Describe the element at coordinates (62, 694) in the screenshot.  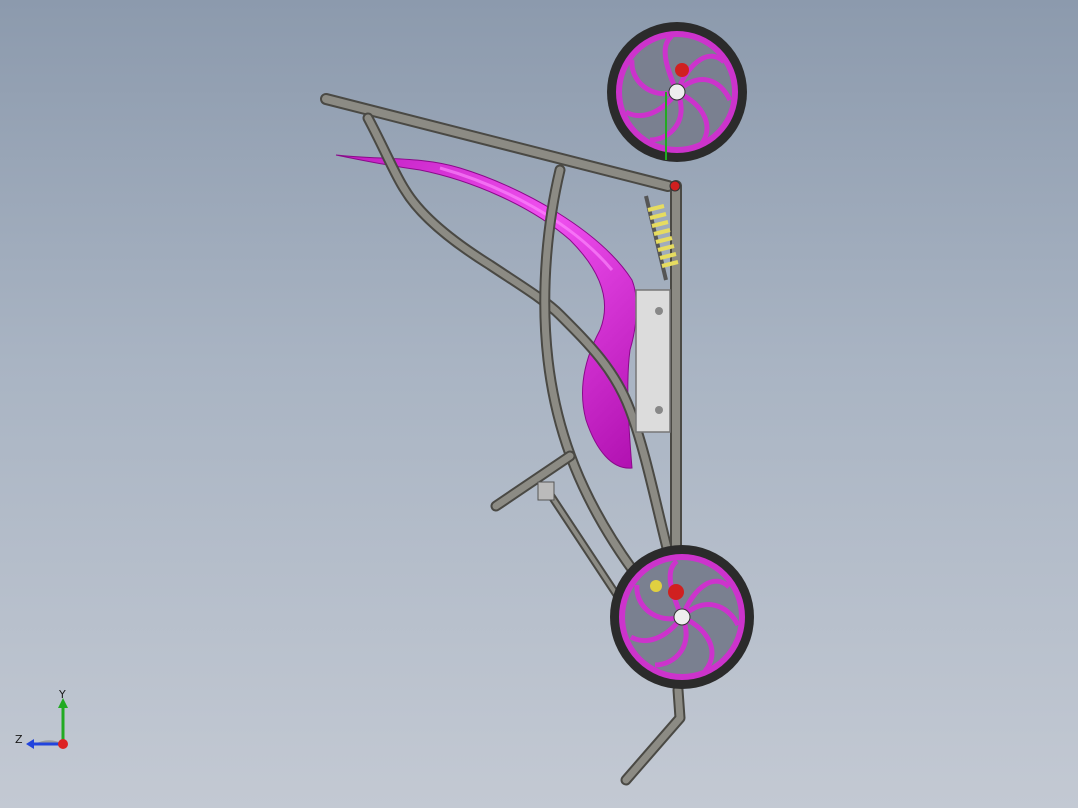
I see `y-axis-label: Y` at that location.